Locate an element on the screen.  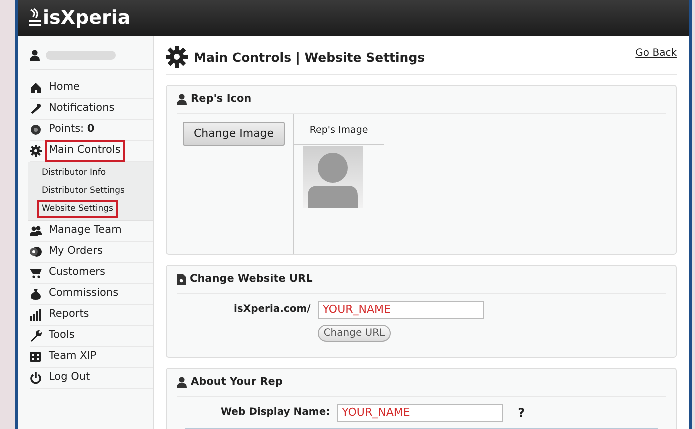
power-icon is located at coordinates (36, 378).